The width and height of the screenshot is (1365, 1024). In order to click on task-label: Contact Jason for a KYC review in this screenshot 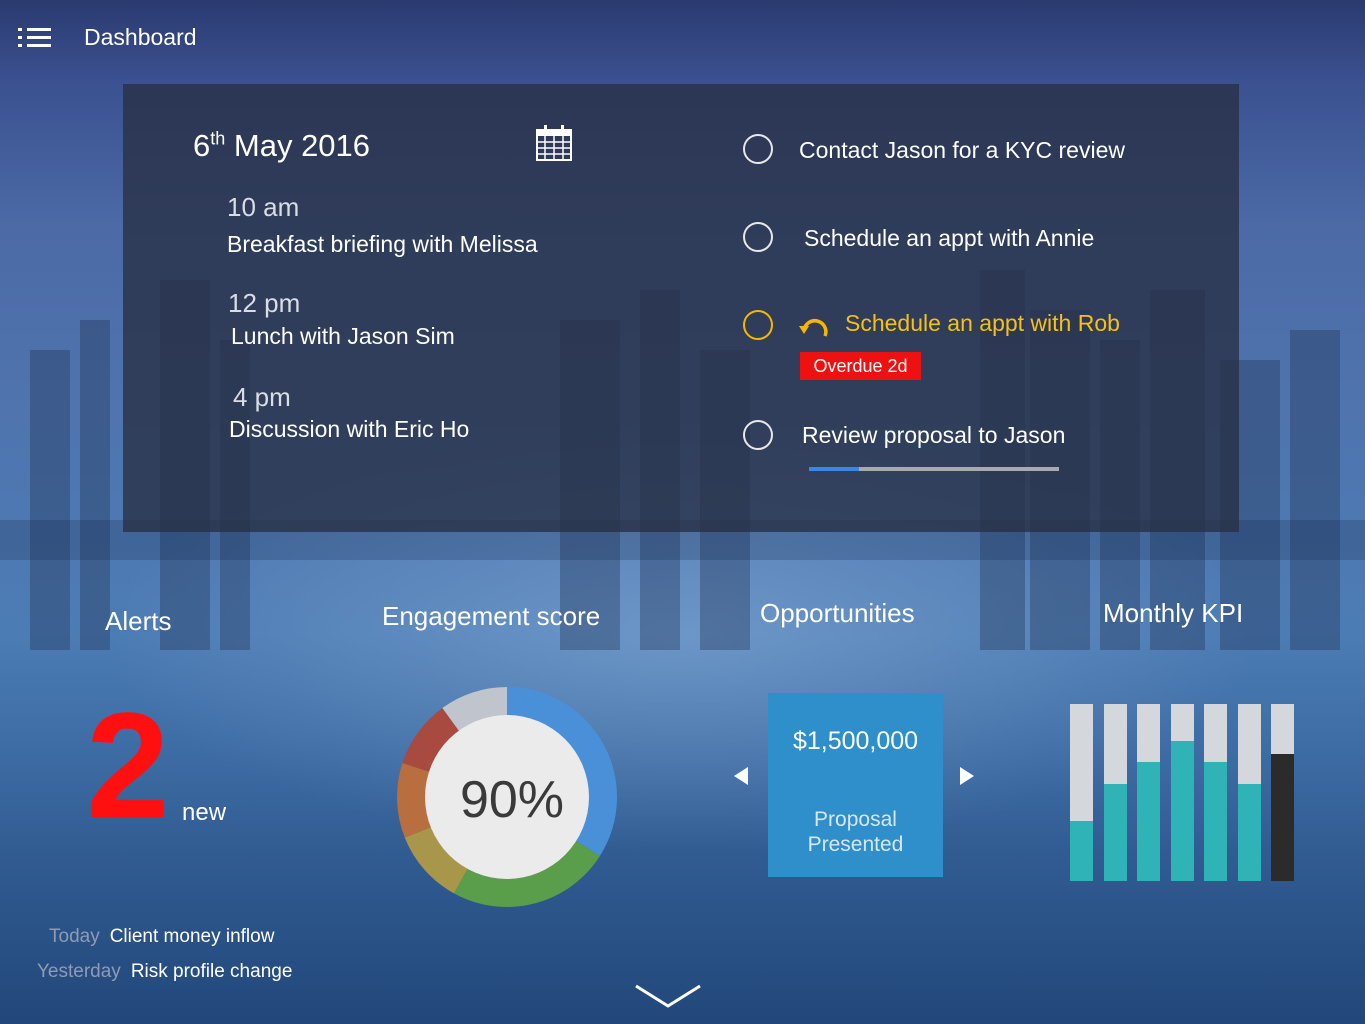, I will do `click(962, 150)`.